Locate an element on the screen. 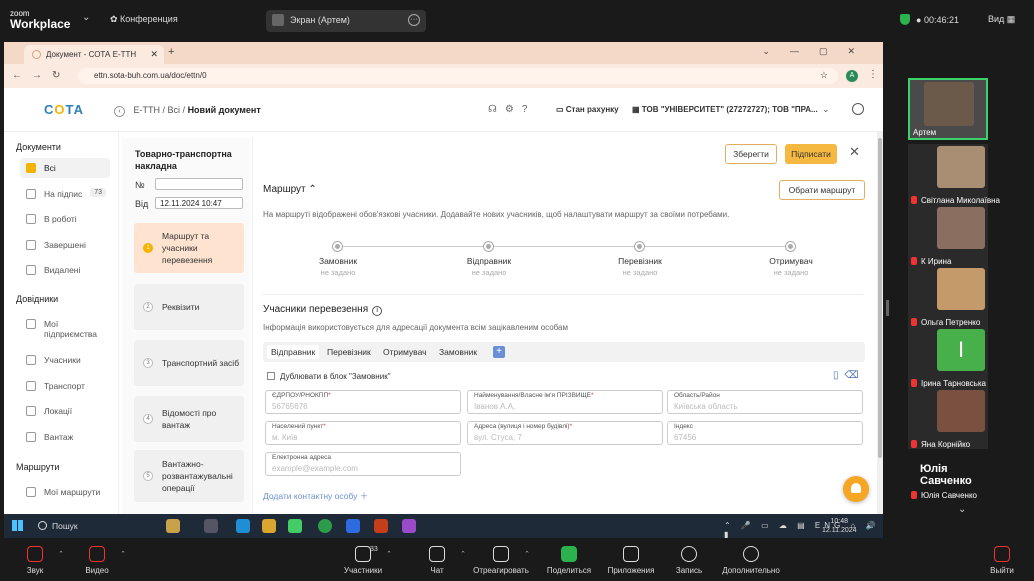 Image resolution: width=1034 pixels, height=581 pixels. duplicate-checkbox: Дублювати в блок "Замовник" is located at coordinates (329, 376).